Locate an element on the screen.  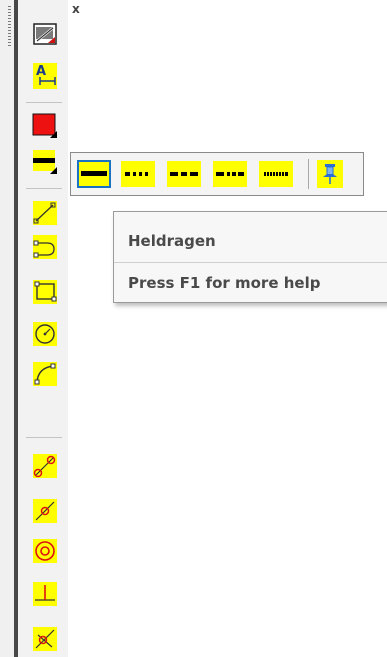
snap-midpoint-icon is located at coordinates (45, 510).